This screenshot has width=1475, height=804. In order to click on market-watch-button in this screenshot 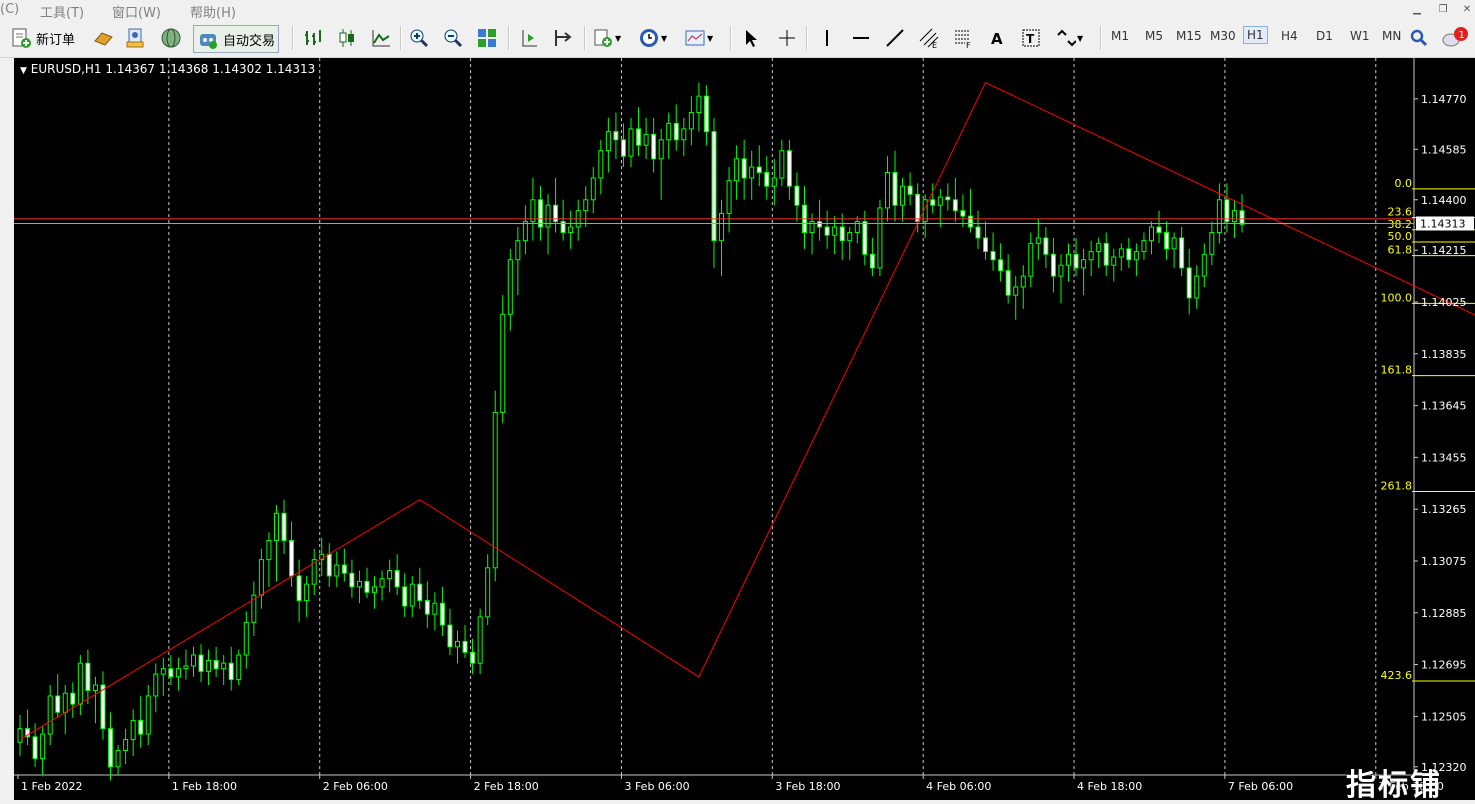, I will do `click(103, 38)`.